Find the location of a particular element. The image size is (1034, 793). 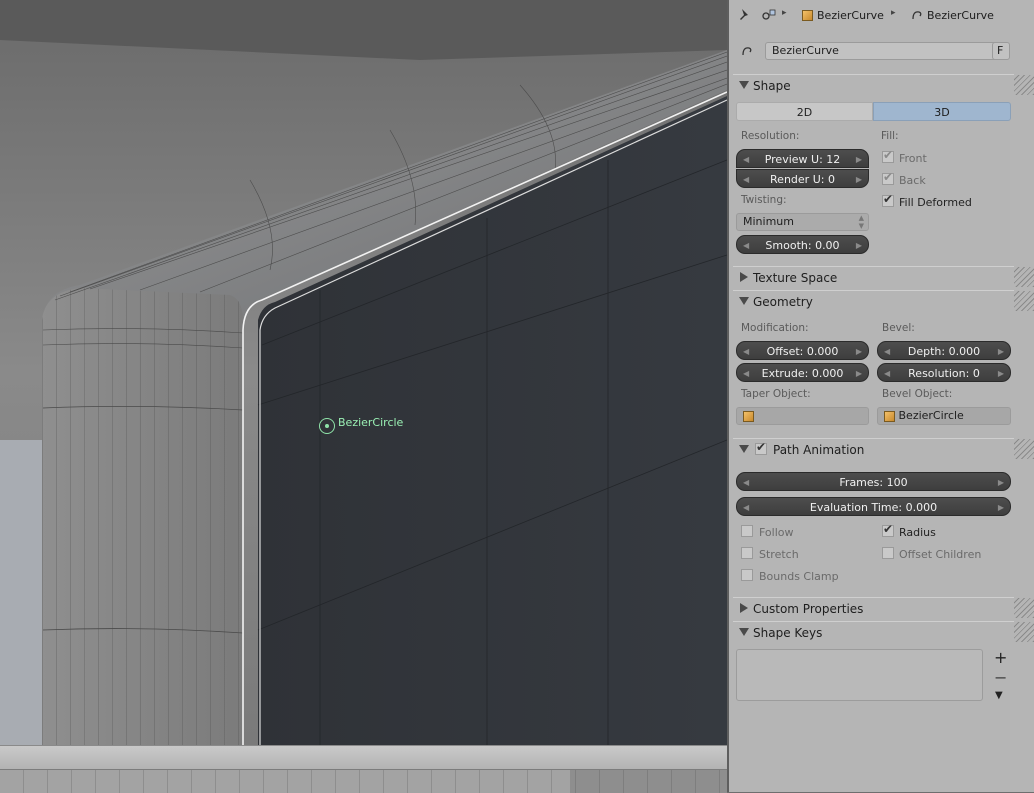

evaluation-time-field: ◀ Evaluation Time: 0.000 ▶ is located at coordinates (873, 506).